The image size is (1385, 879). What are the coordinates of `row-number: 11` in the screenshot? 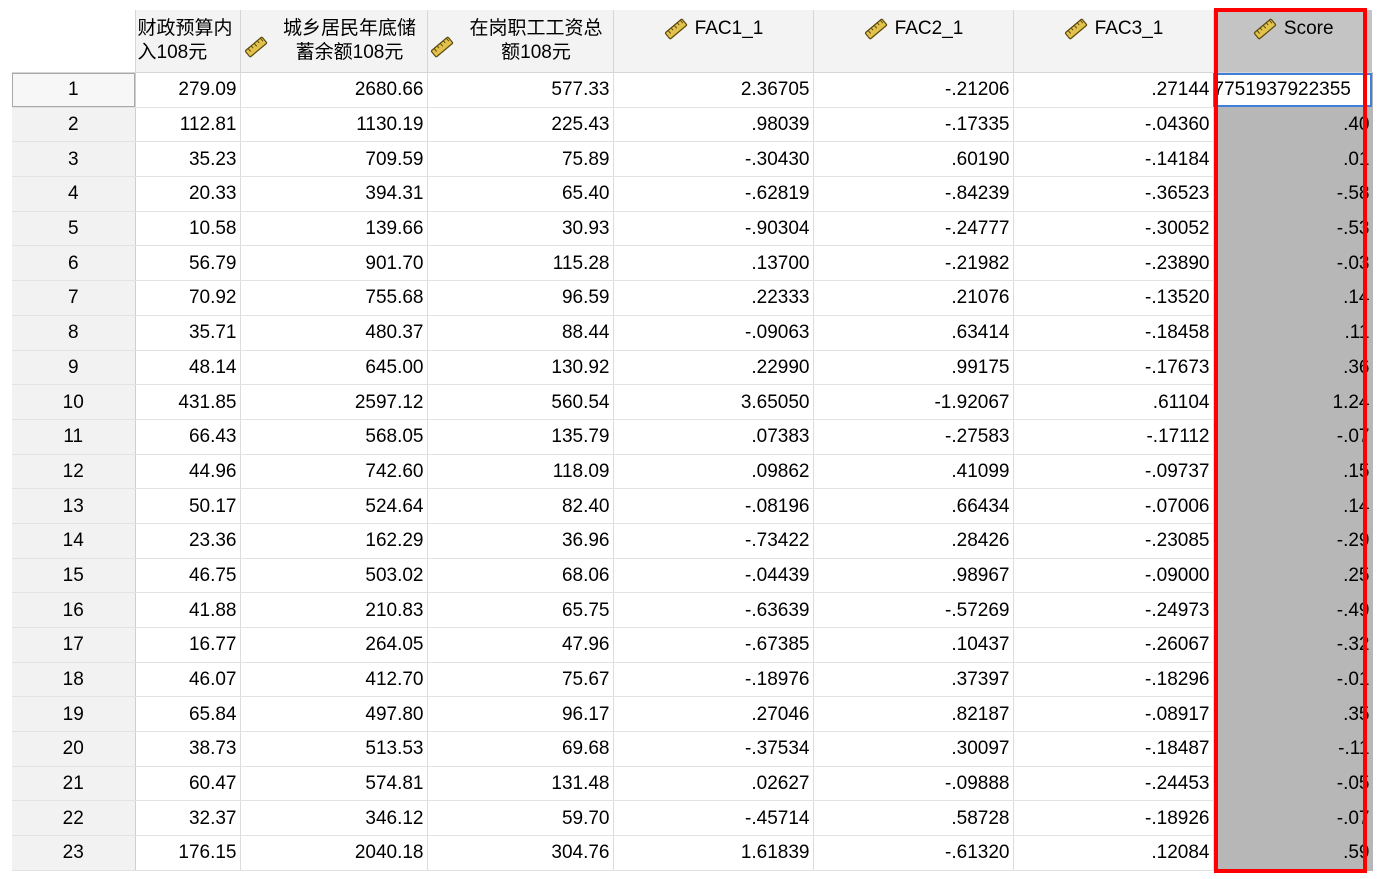 It's located at (74, 437).